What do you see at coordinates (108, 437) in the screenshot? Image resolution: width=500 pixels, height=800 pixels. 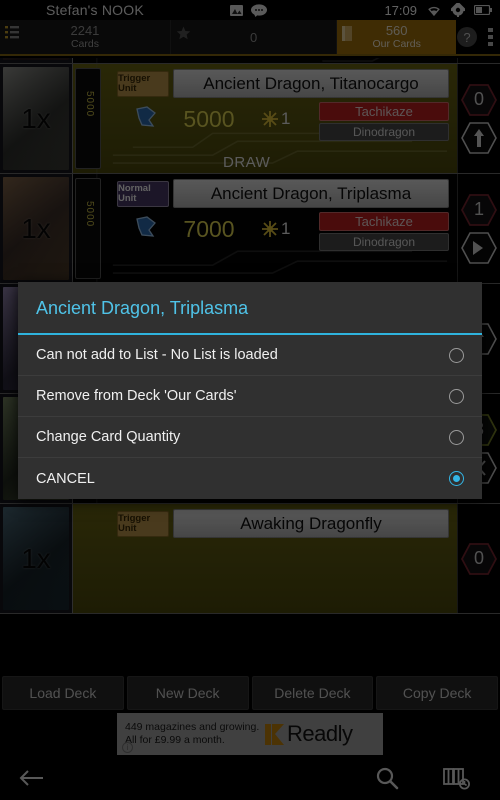 I see `dialog-option-label: Change Card Quantity` at bounding box center [108, 437].